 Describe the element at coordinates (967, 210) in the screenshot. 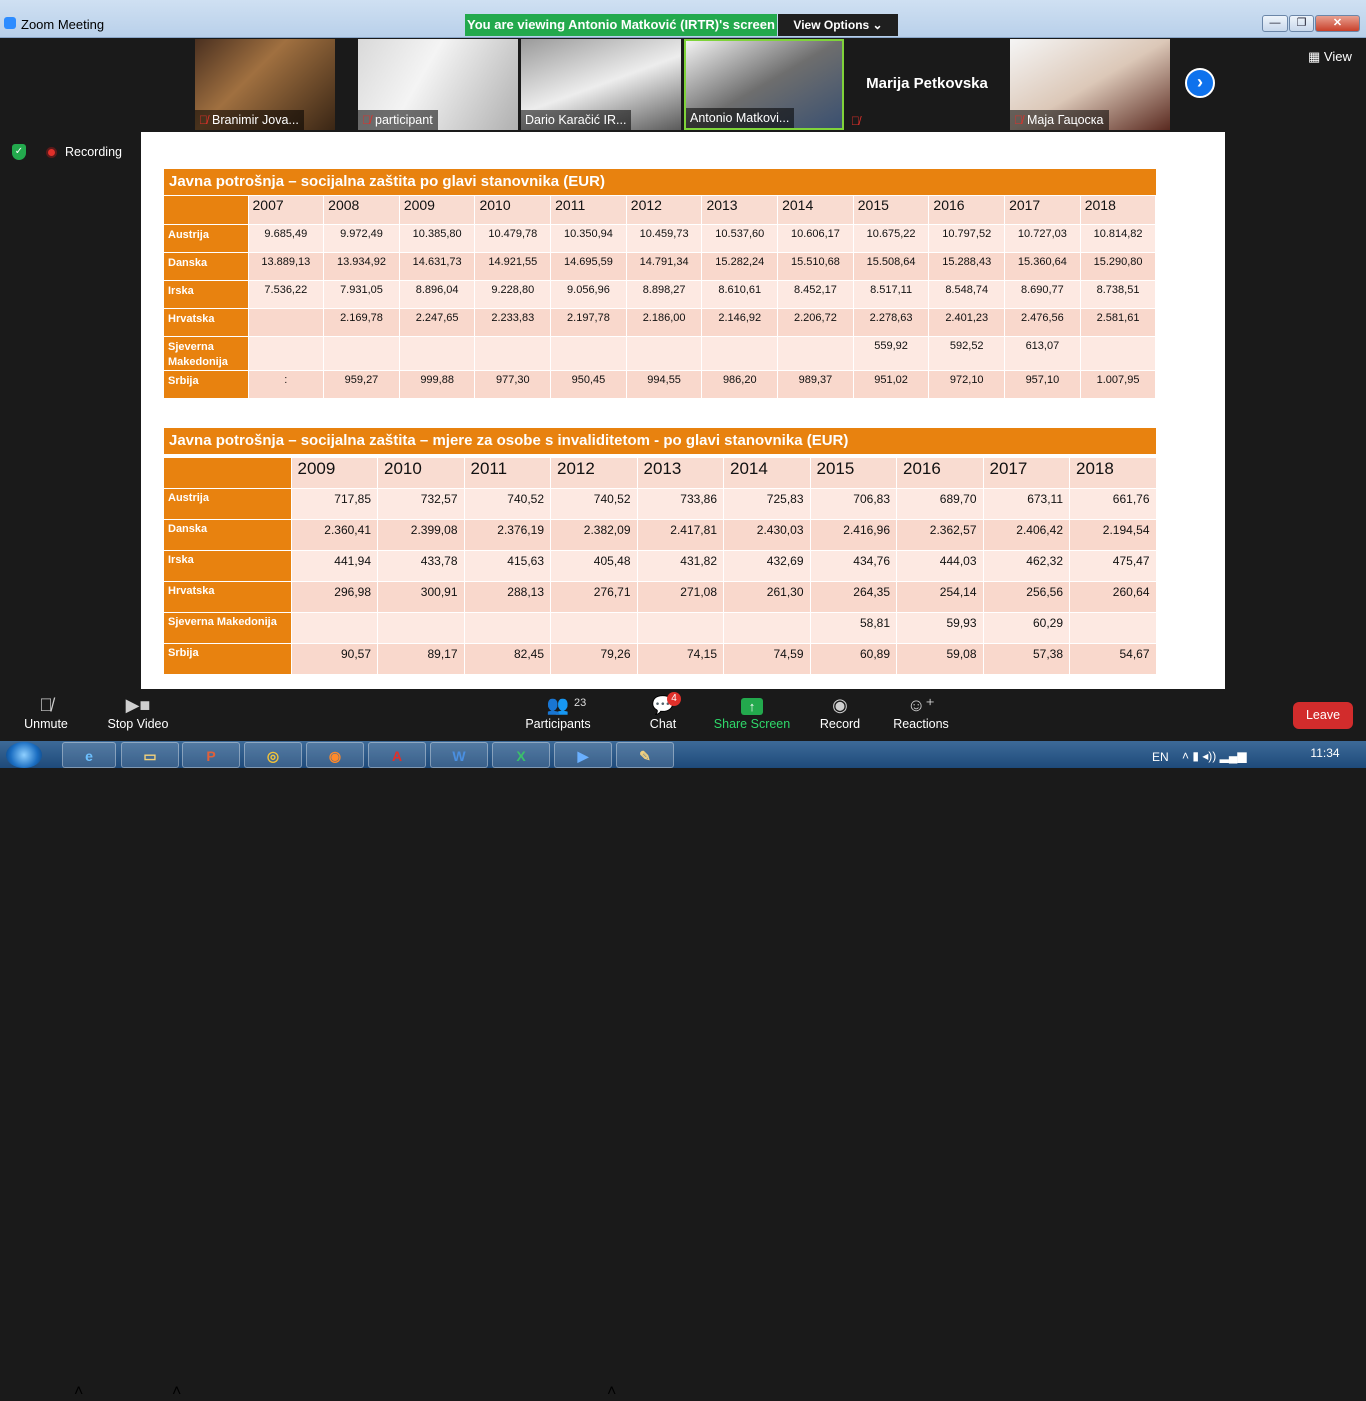

I see `year-header: 2016` at that location.